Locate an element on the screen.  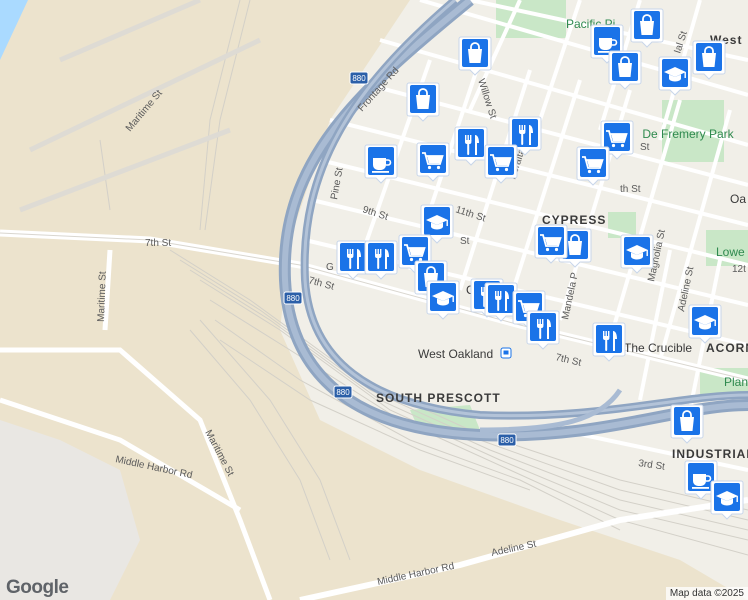
google-logo: Google is located at coordinates (37, 587).